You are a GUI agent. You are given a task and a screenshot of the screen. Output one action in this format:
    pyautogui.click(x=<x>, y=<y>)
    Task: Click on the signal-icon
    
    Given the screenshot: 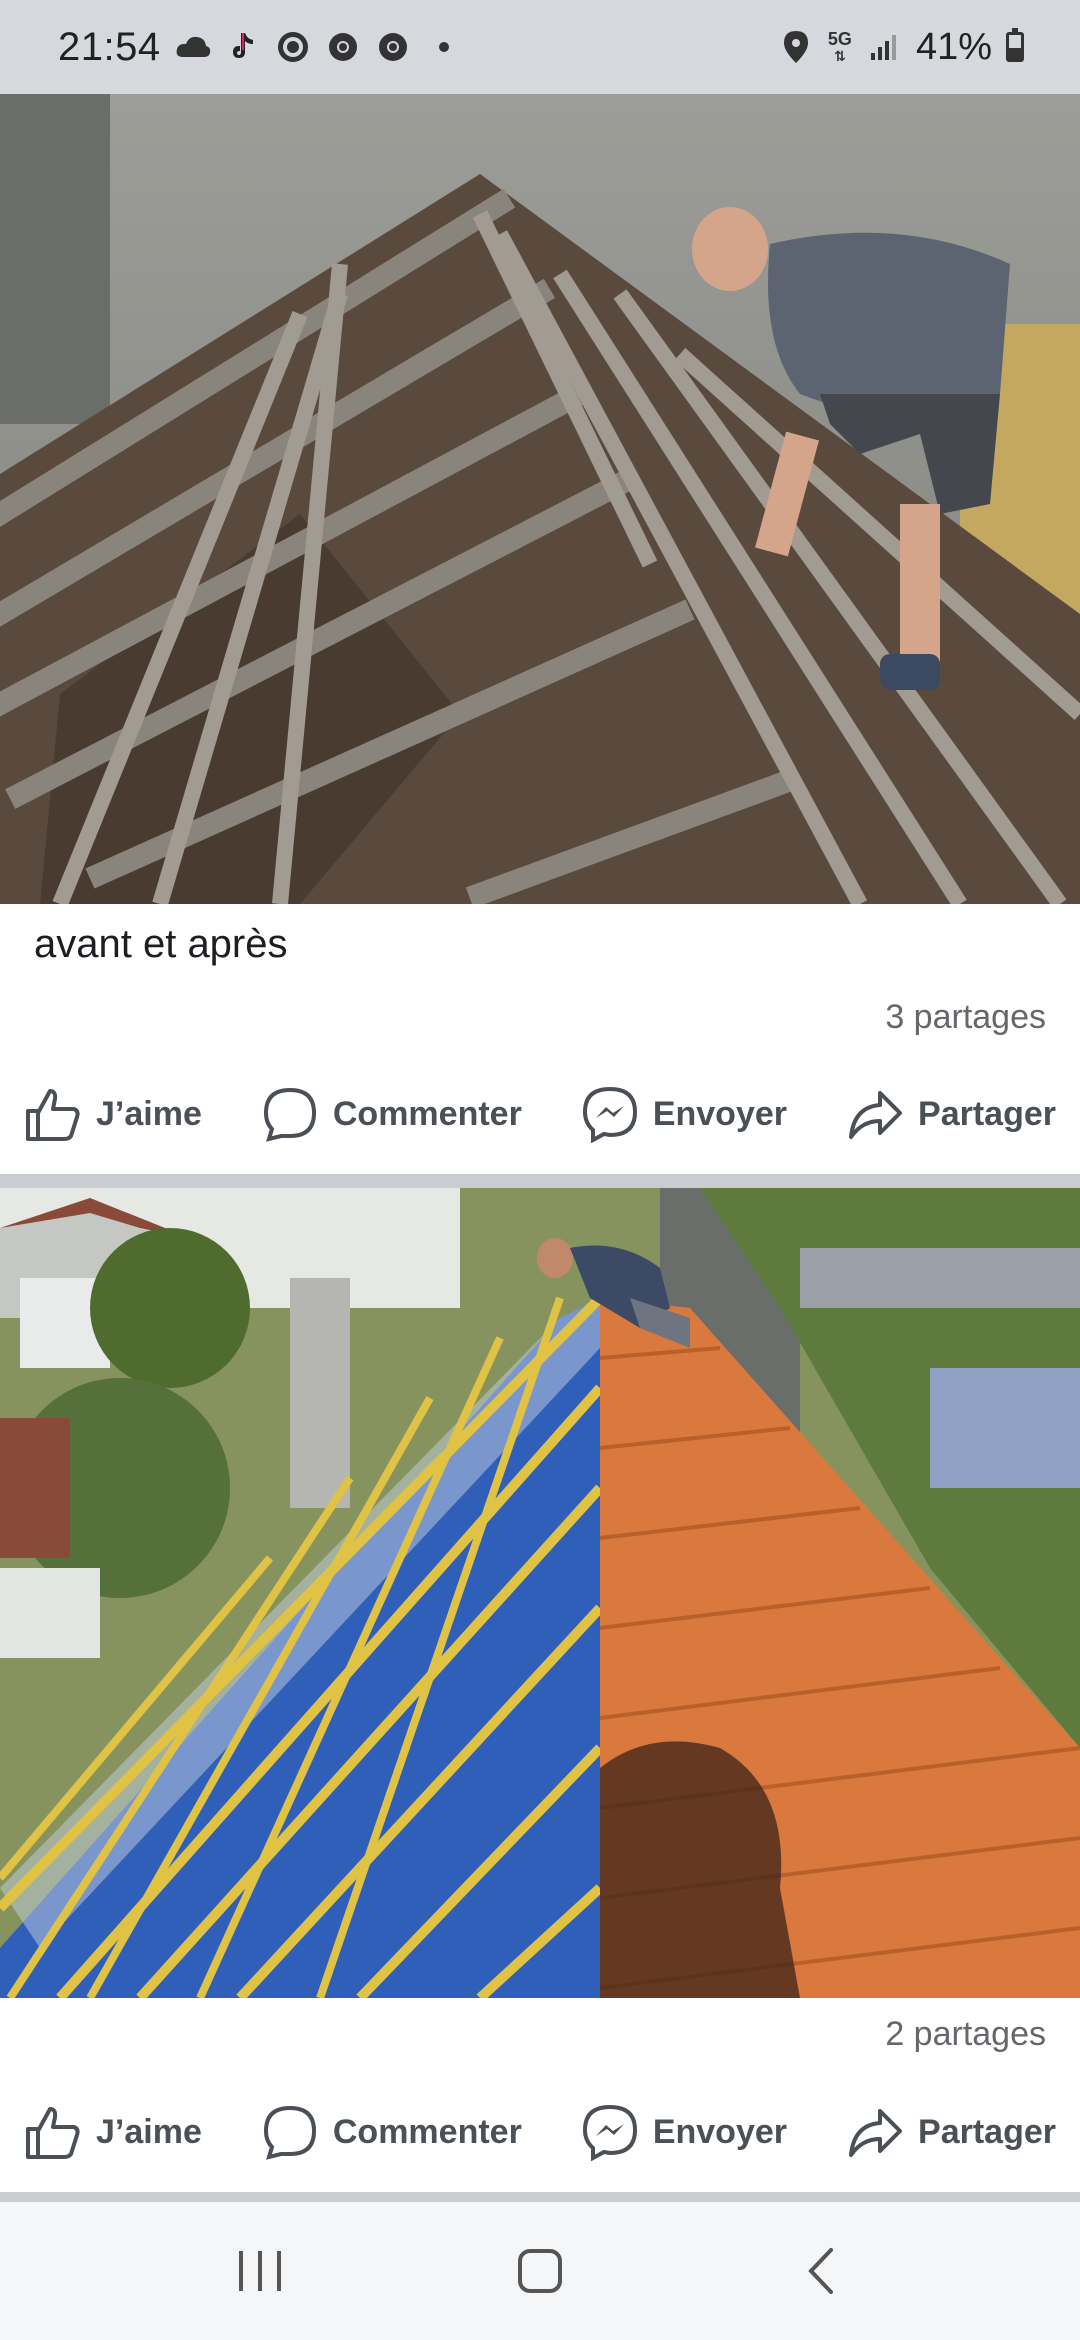 What is the action you would take?
    pyautogui.click(x=884, y=47)
    